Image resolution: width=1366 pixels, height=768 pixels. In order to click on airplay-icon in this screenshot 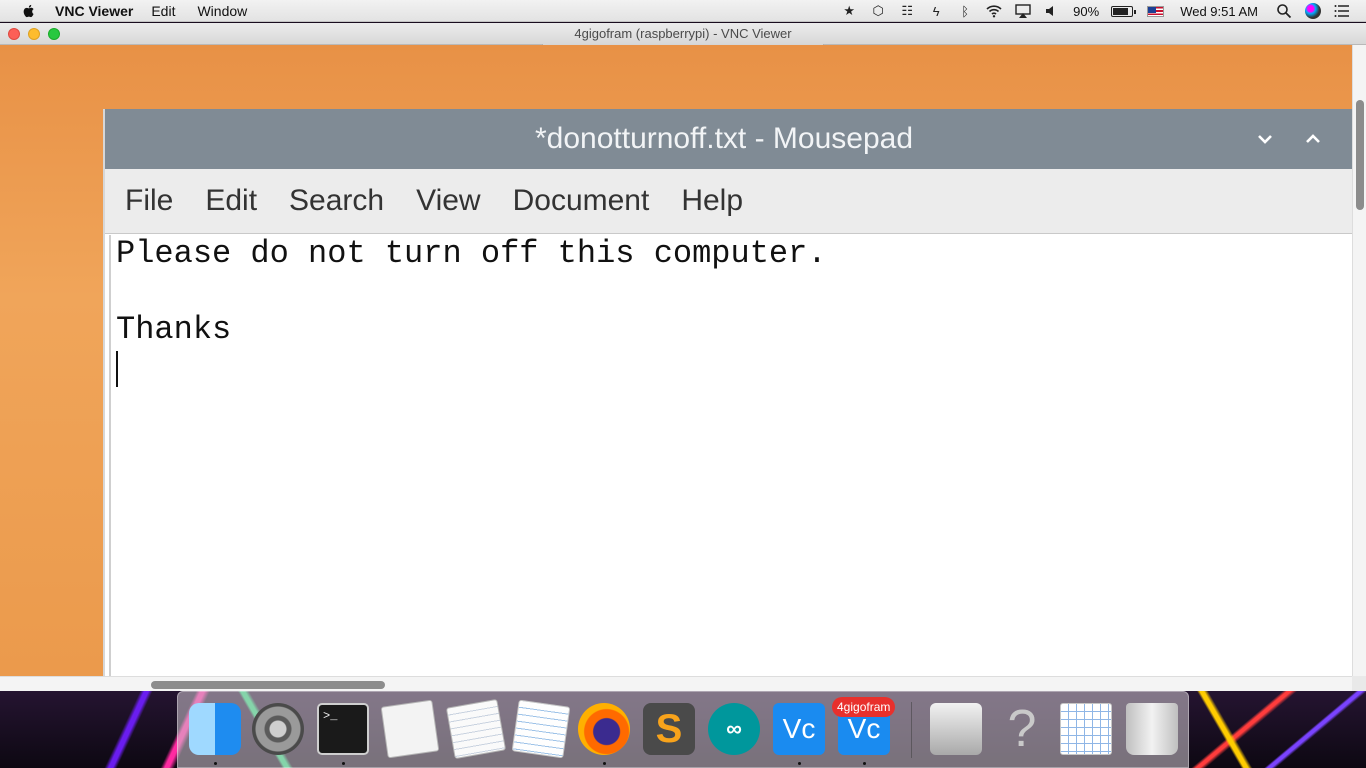, I will do `click(1023, 11)`.